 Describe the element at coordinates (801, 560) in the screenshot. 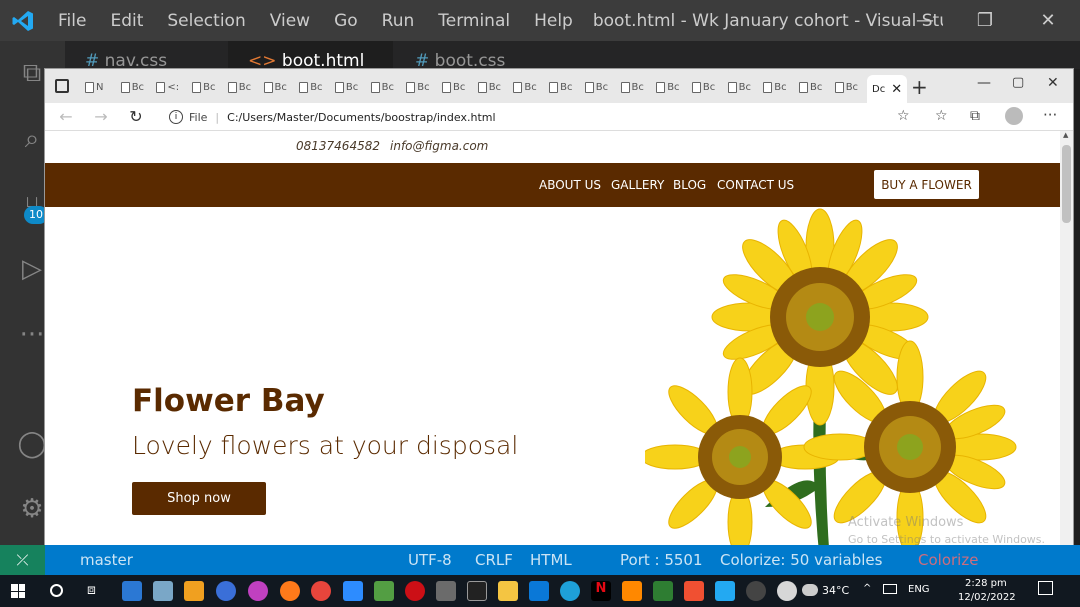

I see `colorize-status: Colorize: 50 variables` at that location.